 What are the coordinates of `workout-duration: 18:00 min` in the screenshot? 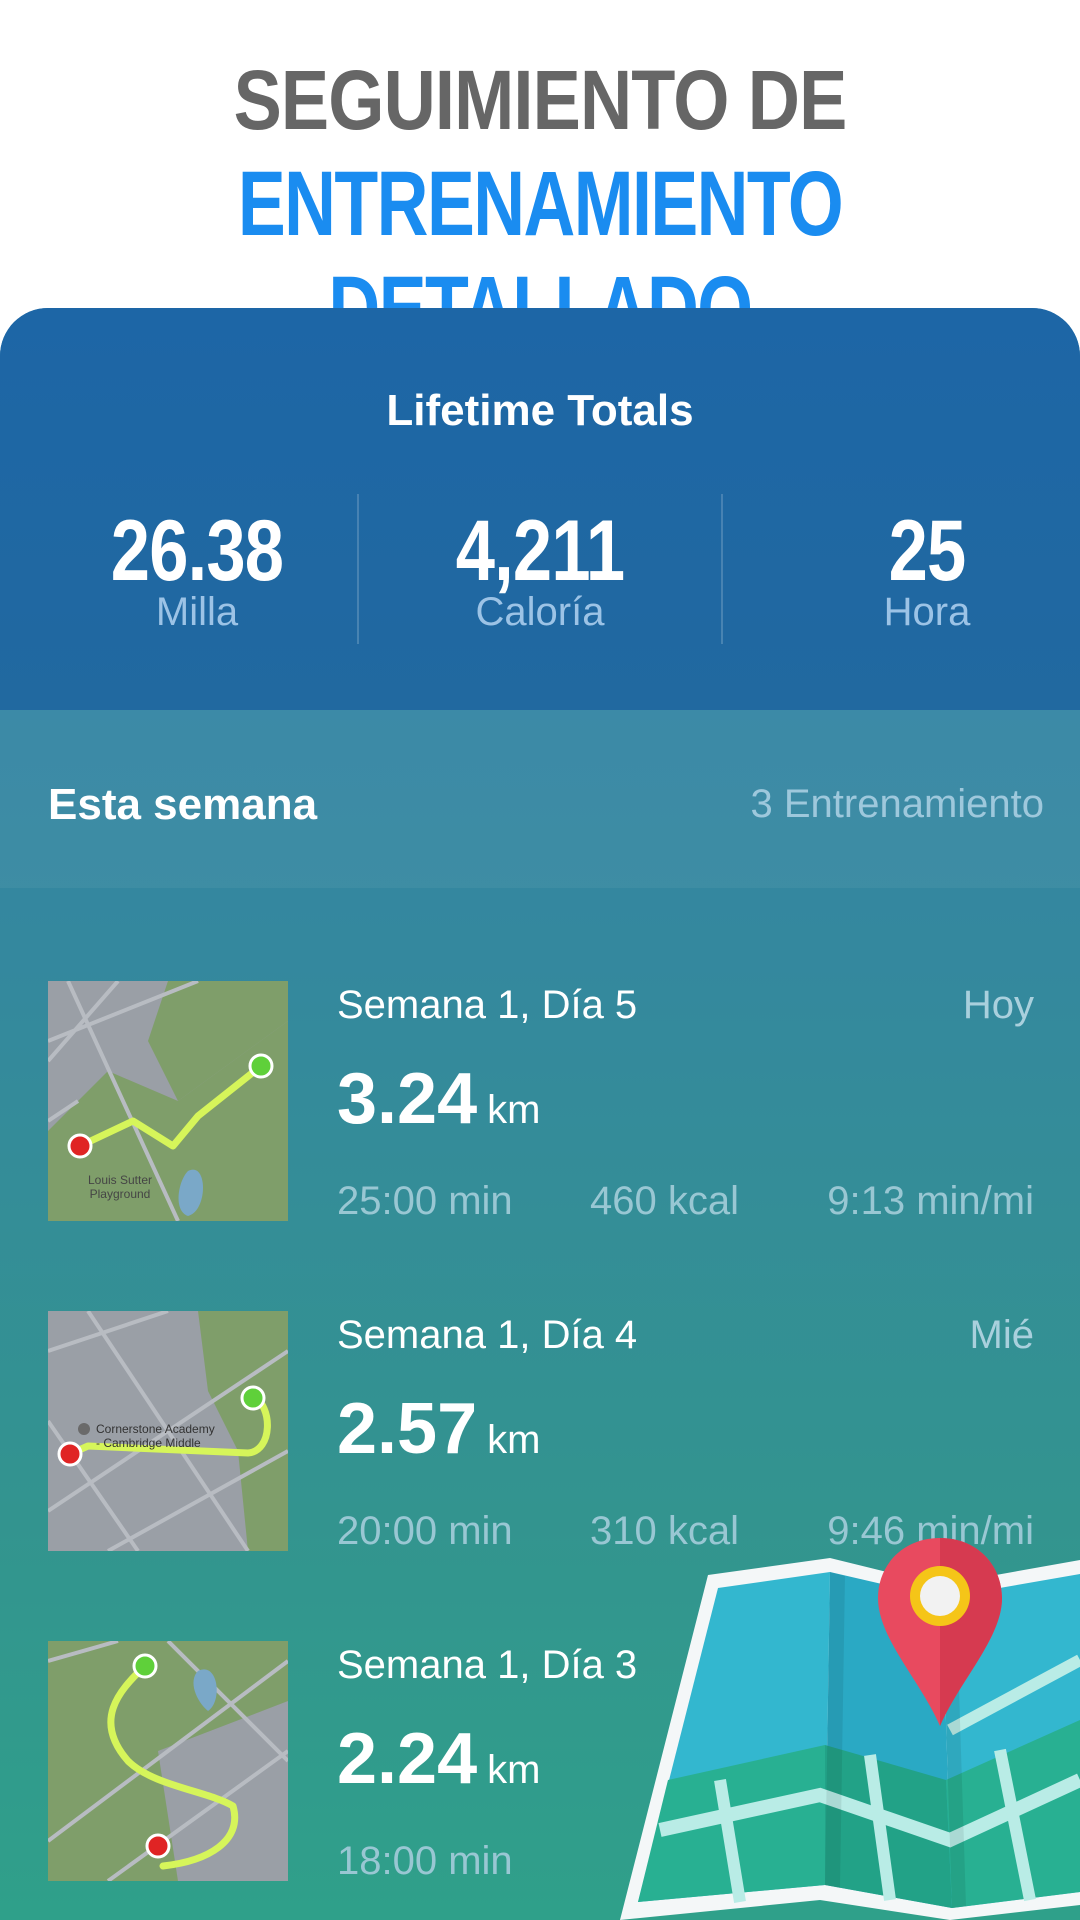 It's located at (425, 1861).